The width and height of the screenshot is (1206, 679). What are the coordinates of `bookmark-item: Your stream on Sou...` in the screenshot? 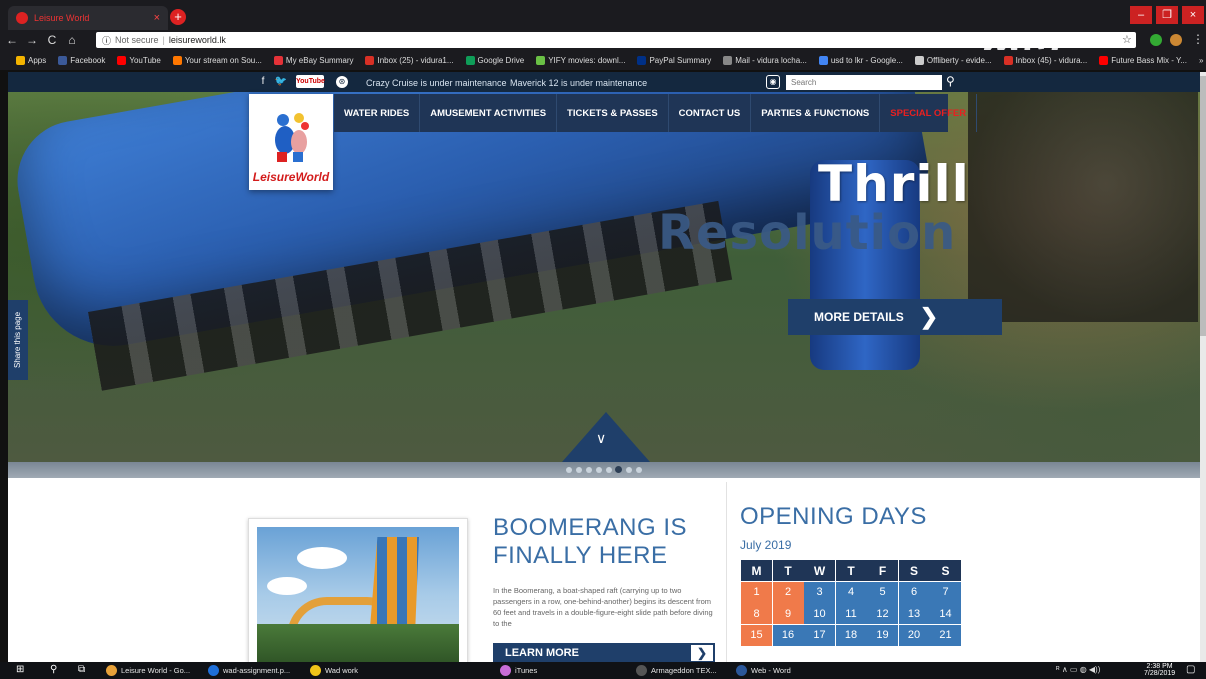 It's located at (217, 60).